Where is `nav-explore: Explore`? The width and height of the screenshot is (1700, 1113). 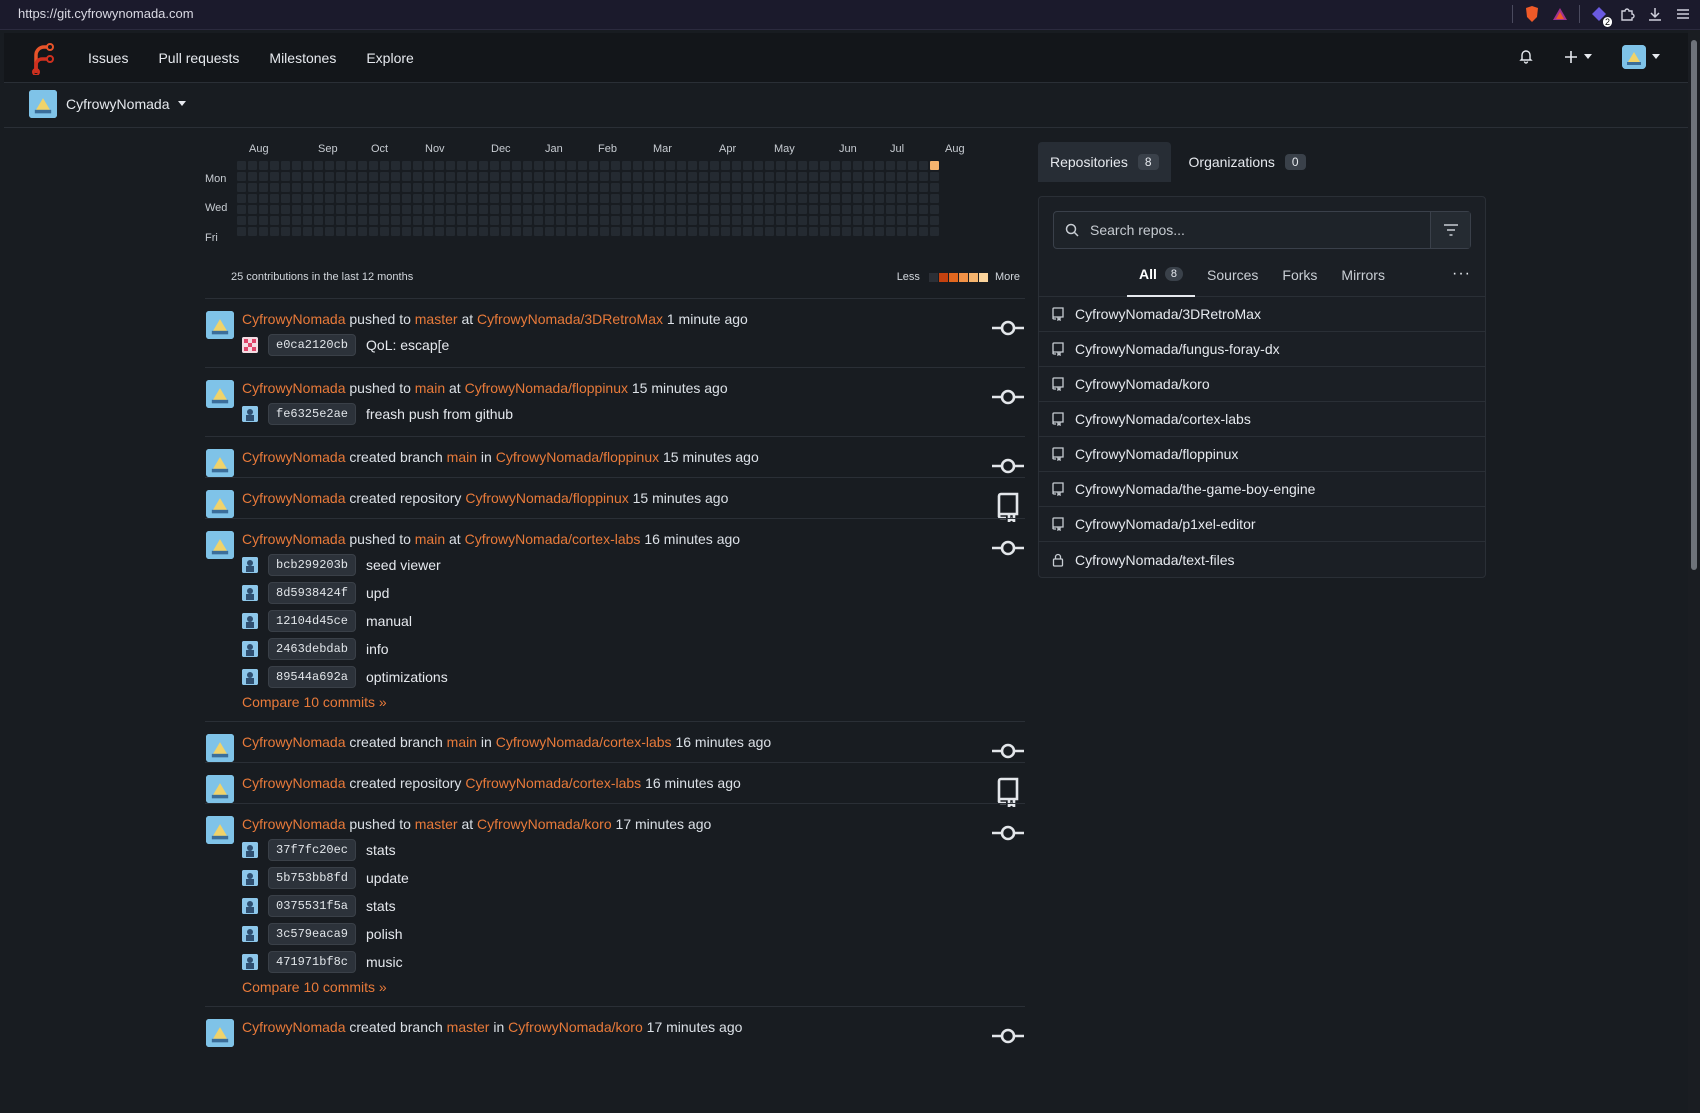
nav-explore: Explore is located at coordinates (389, 58).